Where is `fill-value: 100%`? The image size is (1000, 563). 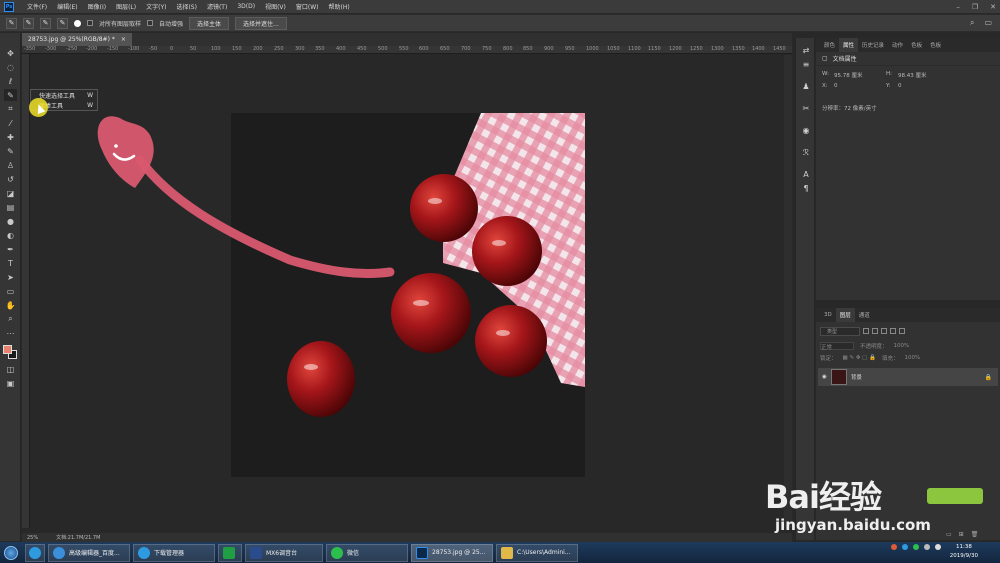 fill-value: 100% is located at coordinates (912, 358).